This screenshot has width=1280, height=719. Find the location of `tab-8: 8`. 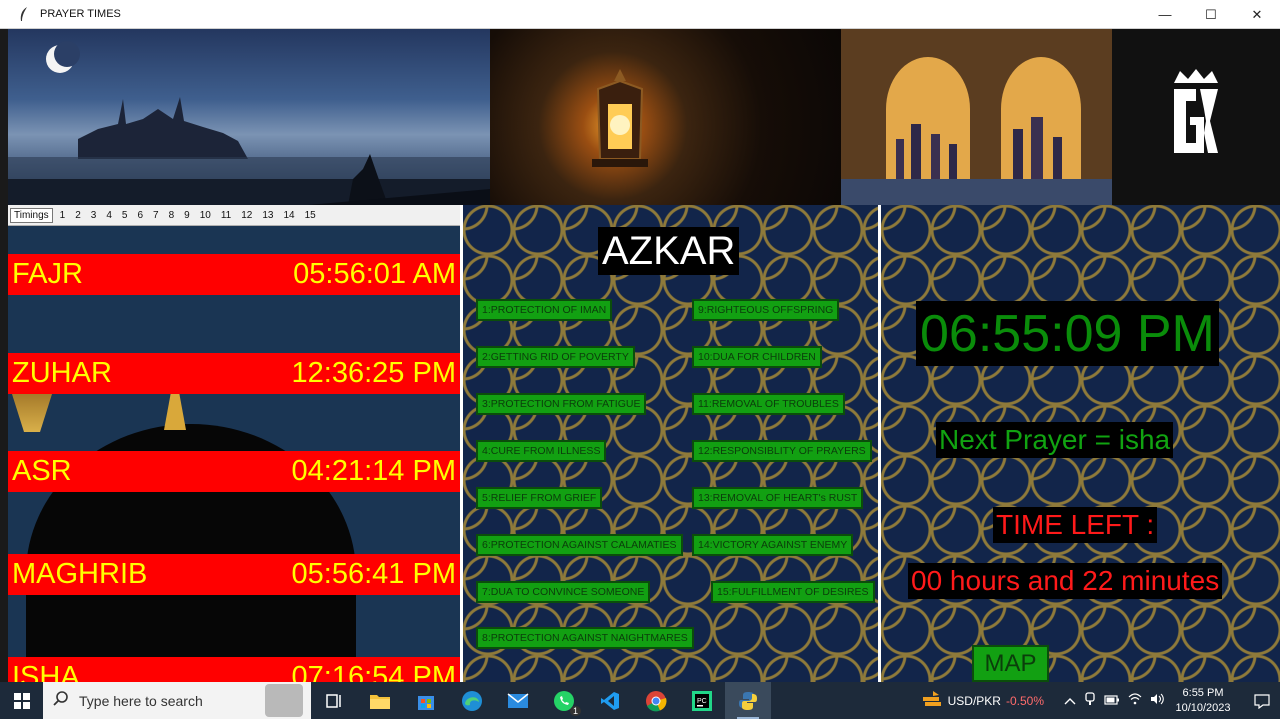

tab-8: 8 is located at coordinates (172, 215).